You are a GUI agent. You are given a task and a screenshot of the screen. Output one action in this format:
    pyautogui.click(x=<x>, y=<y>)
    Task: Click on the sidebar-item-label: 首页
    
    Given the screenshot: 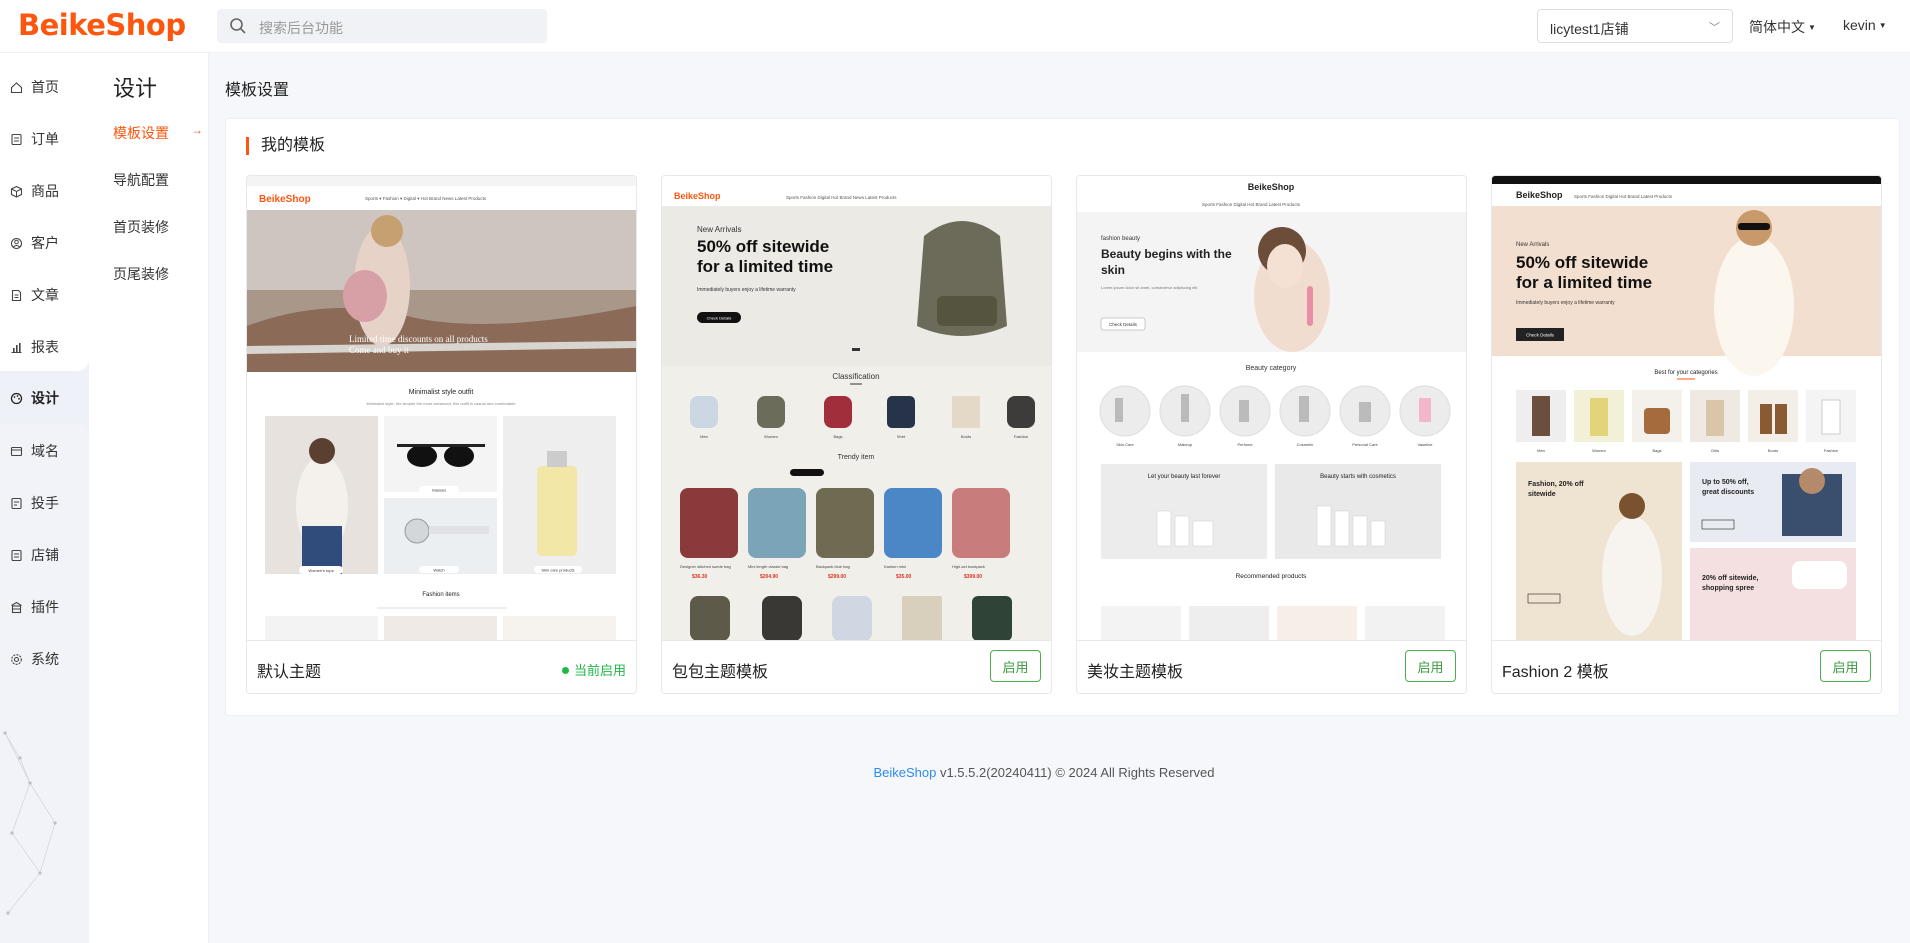 What is the action you would take?
    pyautogui.click(x=45, y=87)
    